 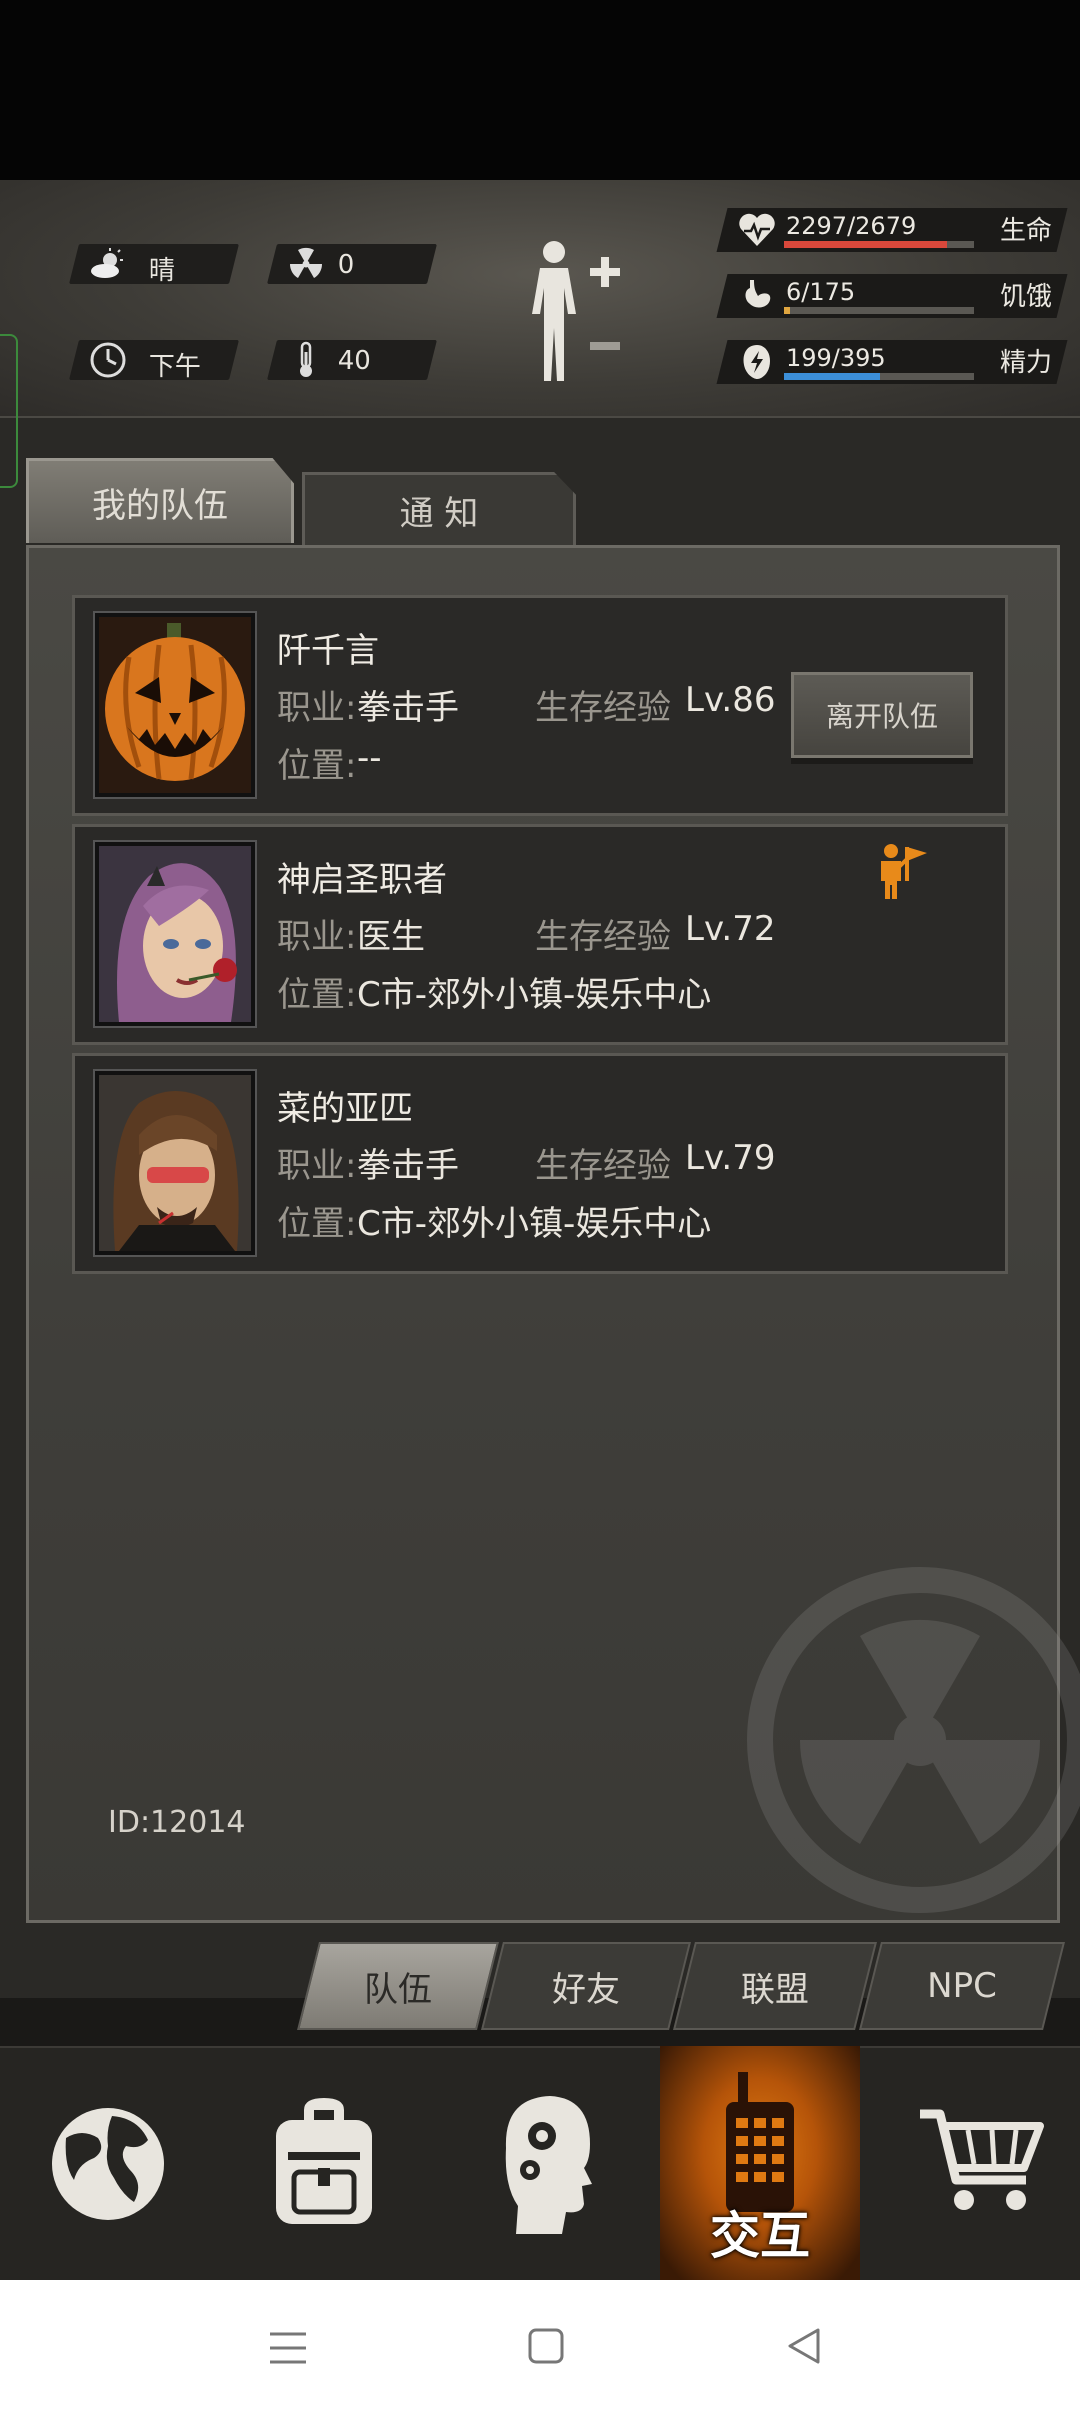 I want to click on subtab-npc: NPC, so click(x=962, y=1986).